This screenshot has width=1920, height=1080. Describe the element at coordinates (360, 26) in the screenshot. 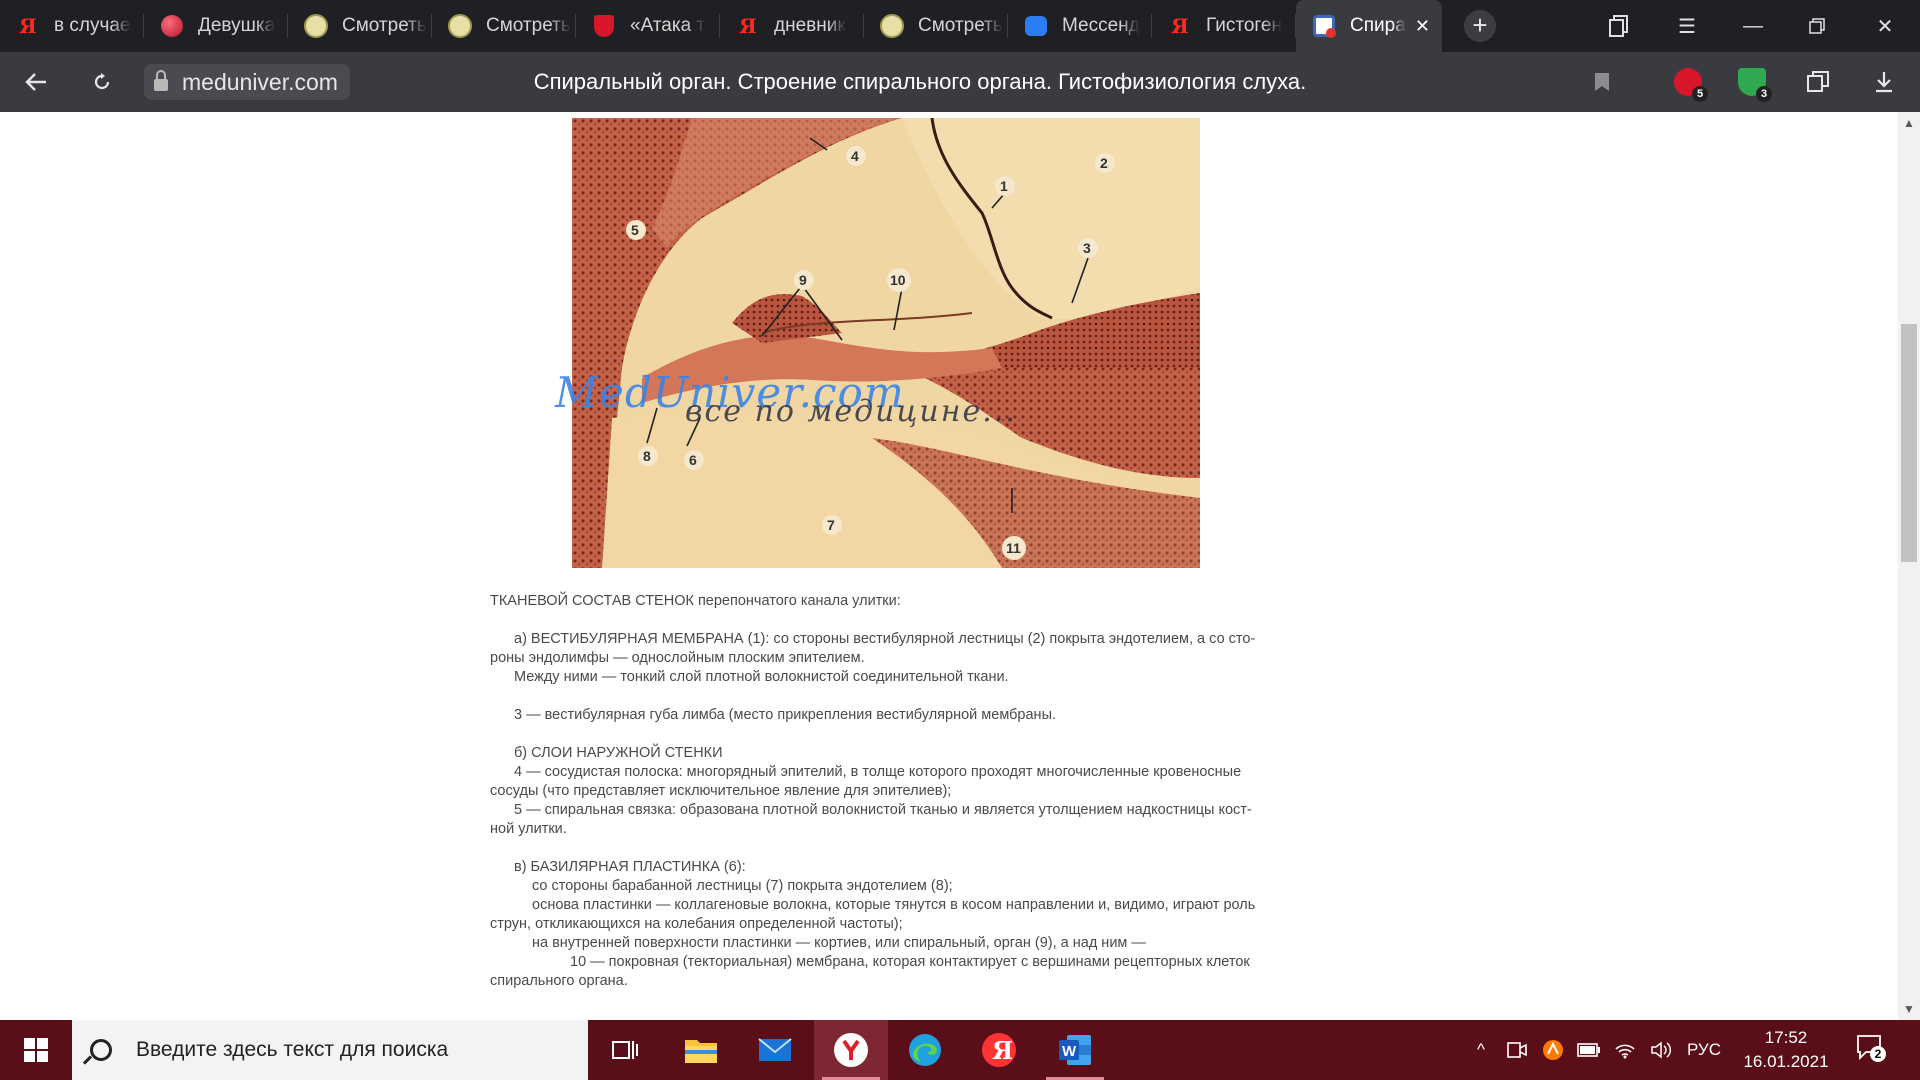

I see `tab-3: Смотреть` at that location.